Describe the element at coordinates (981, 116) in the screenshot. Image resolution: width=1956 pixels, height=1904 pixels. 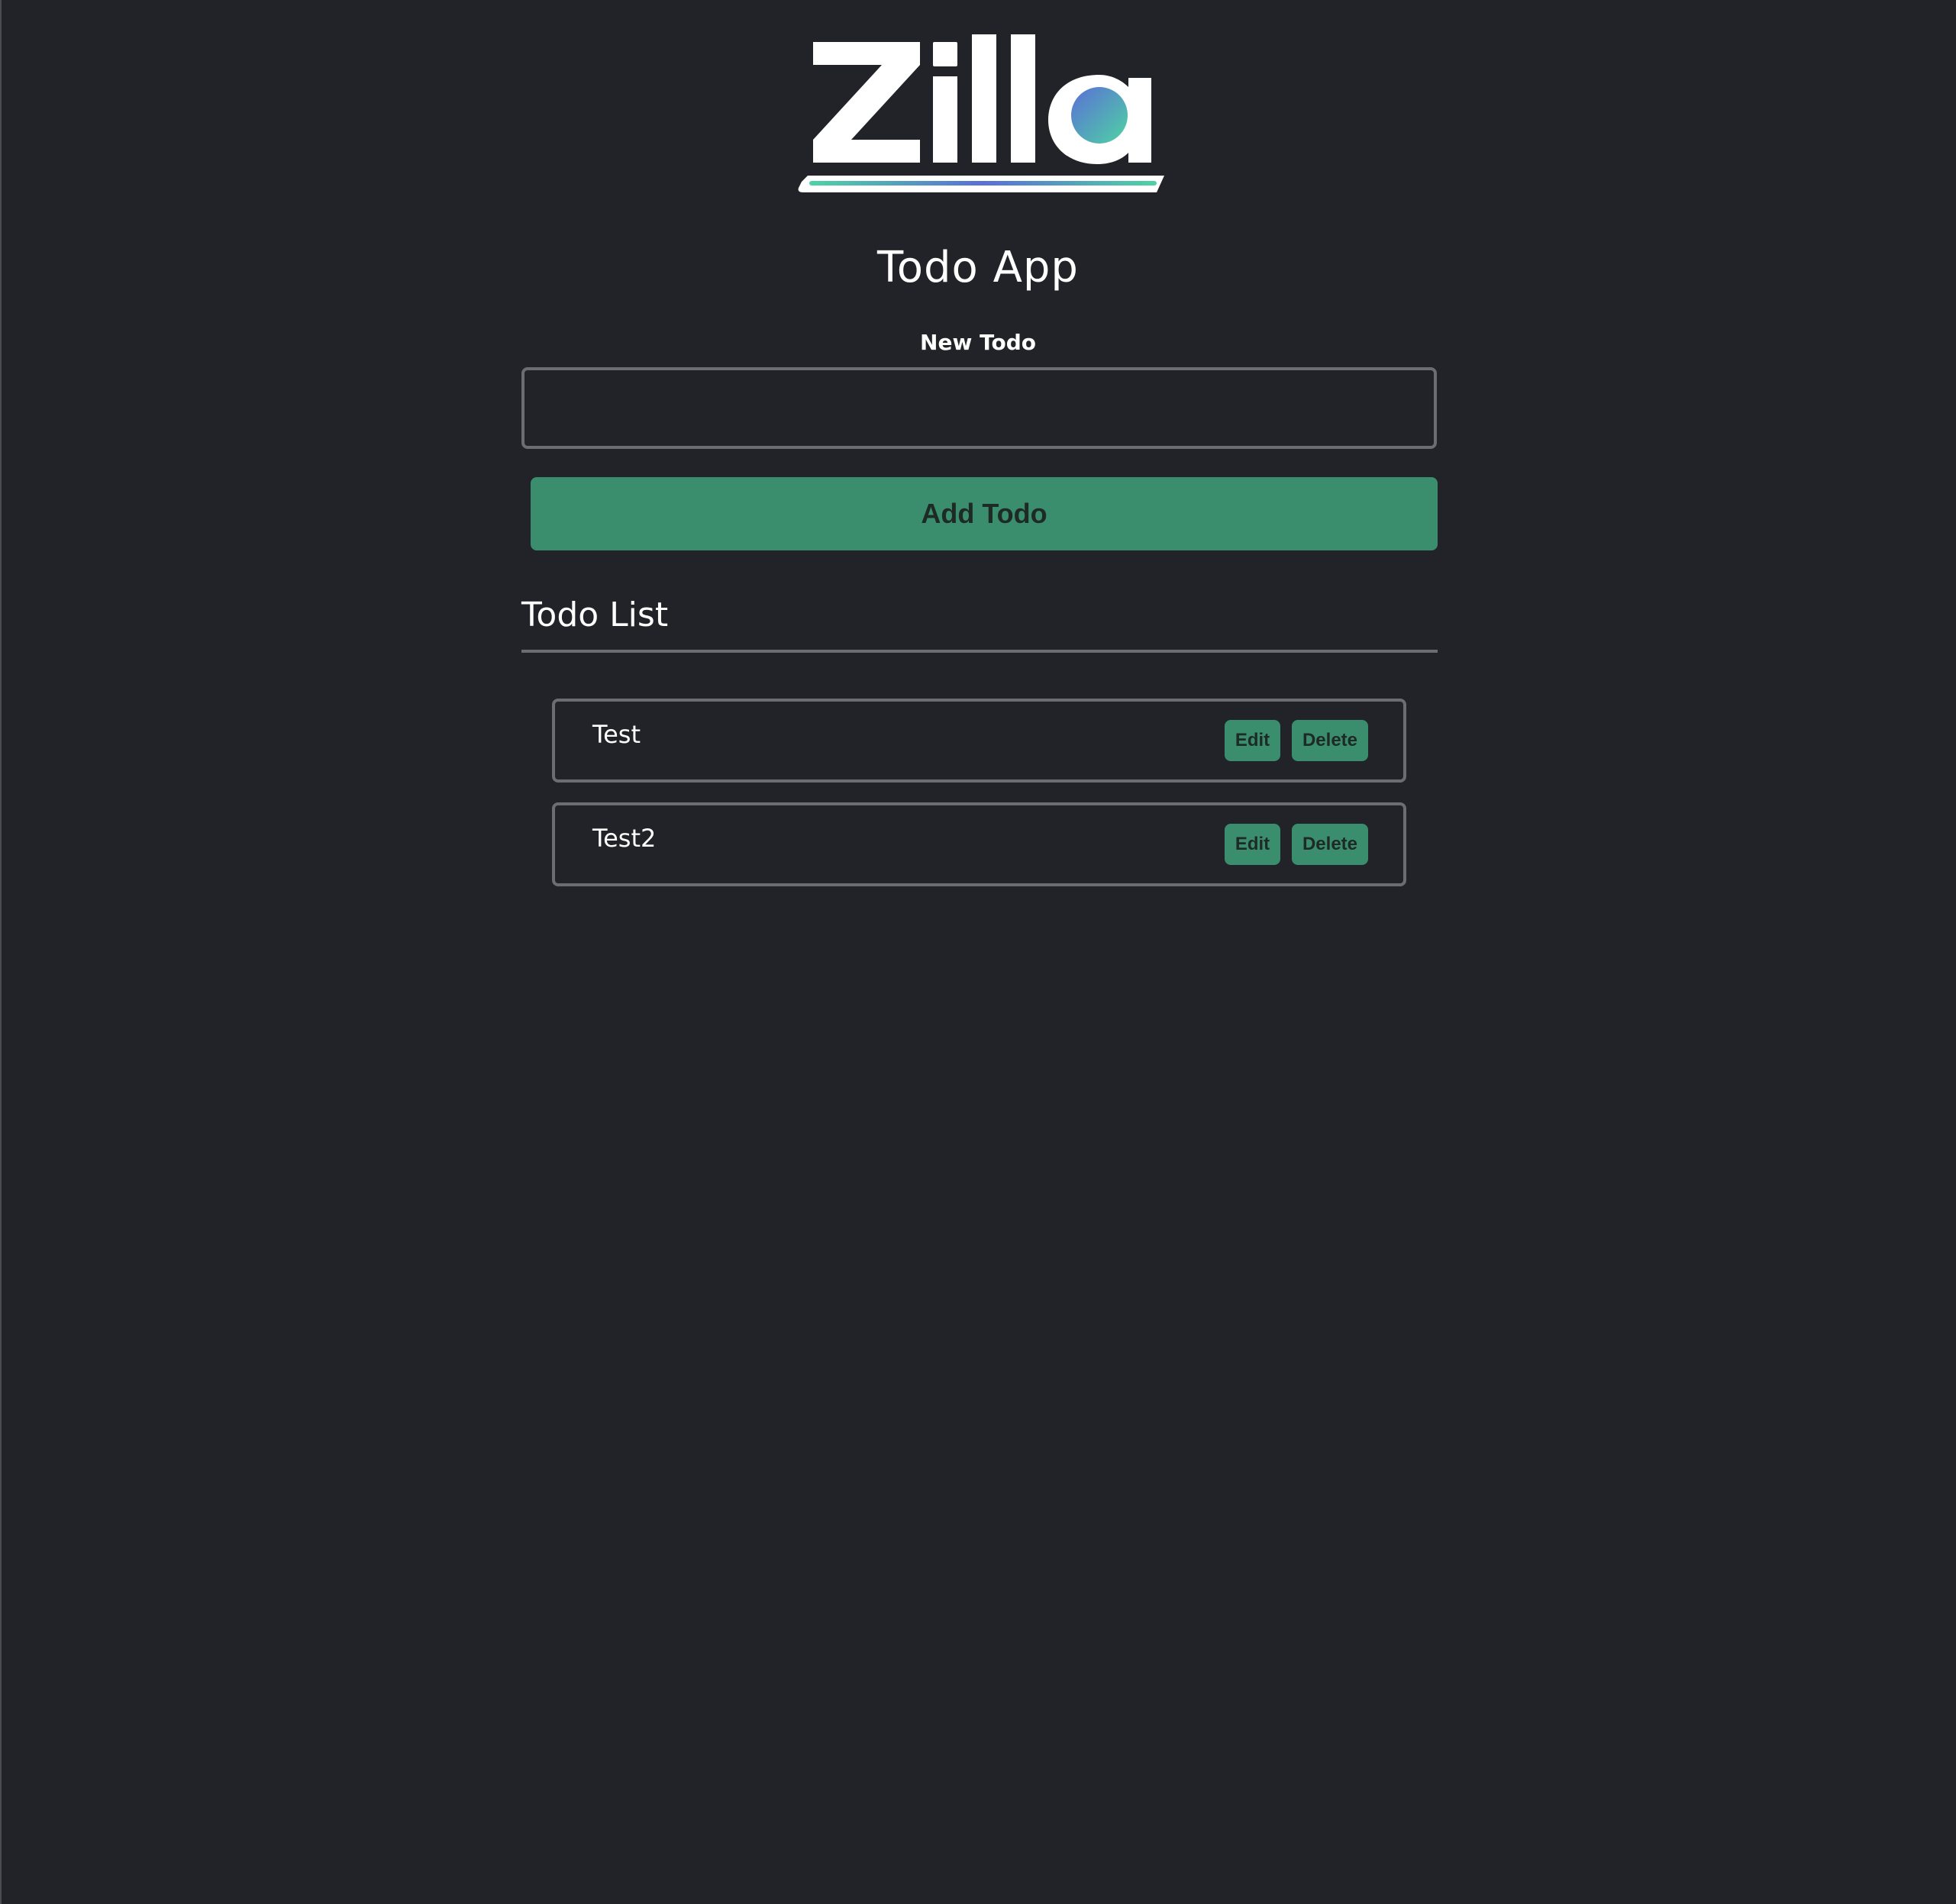
I see `zilla-logo` at that location.